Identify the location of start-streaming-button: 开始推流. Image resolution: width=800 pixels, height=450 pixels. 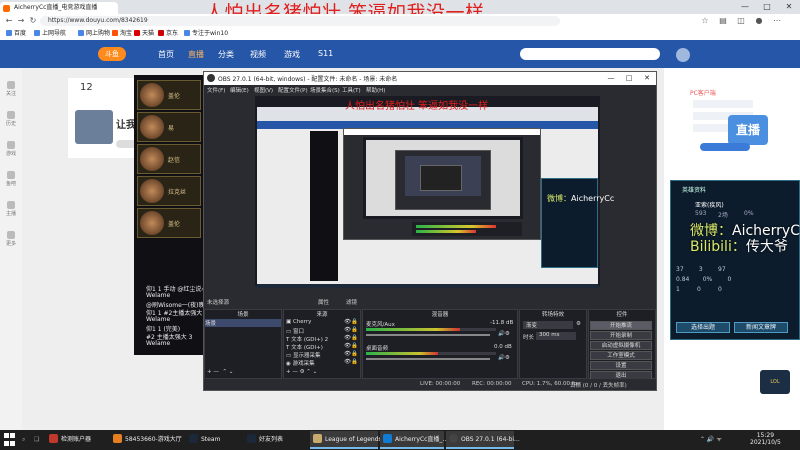
(621, 325).